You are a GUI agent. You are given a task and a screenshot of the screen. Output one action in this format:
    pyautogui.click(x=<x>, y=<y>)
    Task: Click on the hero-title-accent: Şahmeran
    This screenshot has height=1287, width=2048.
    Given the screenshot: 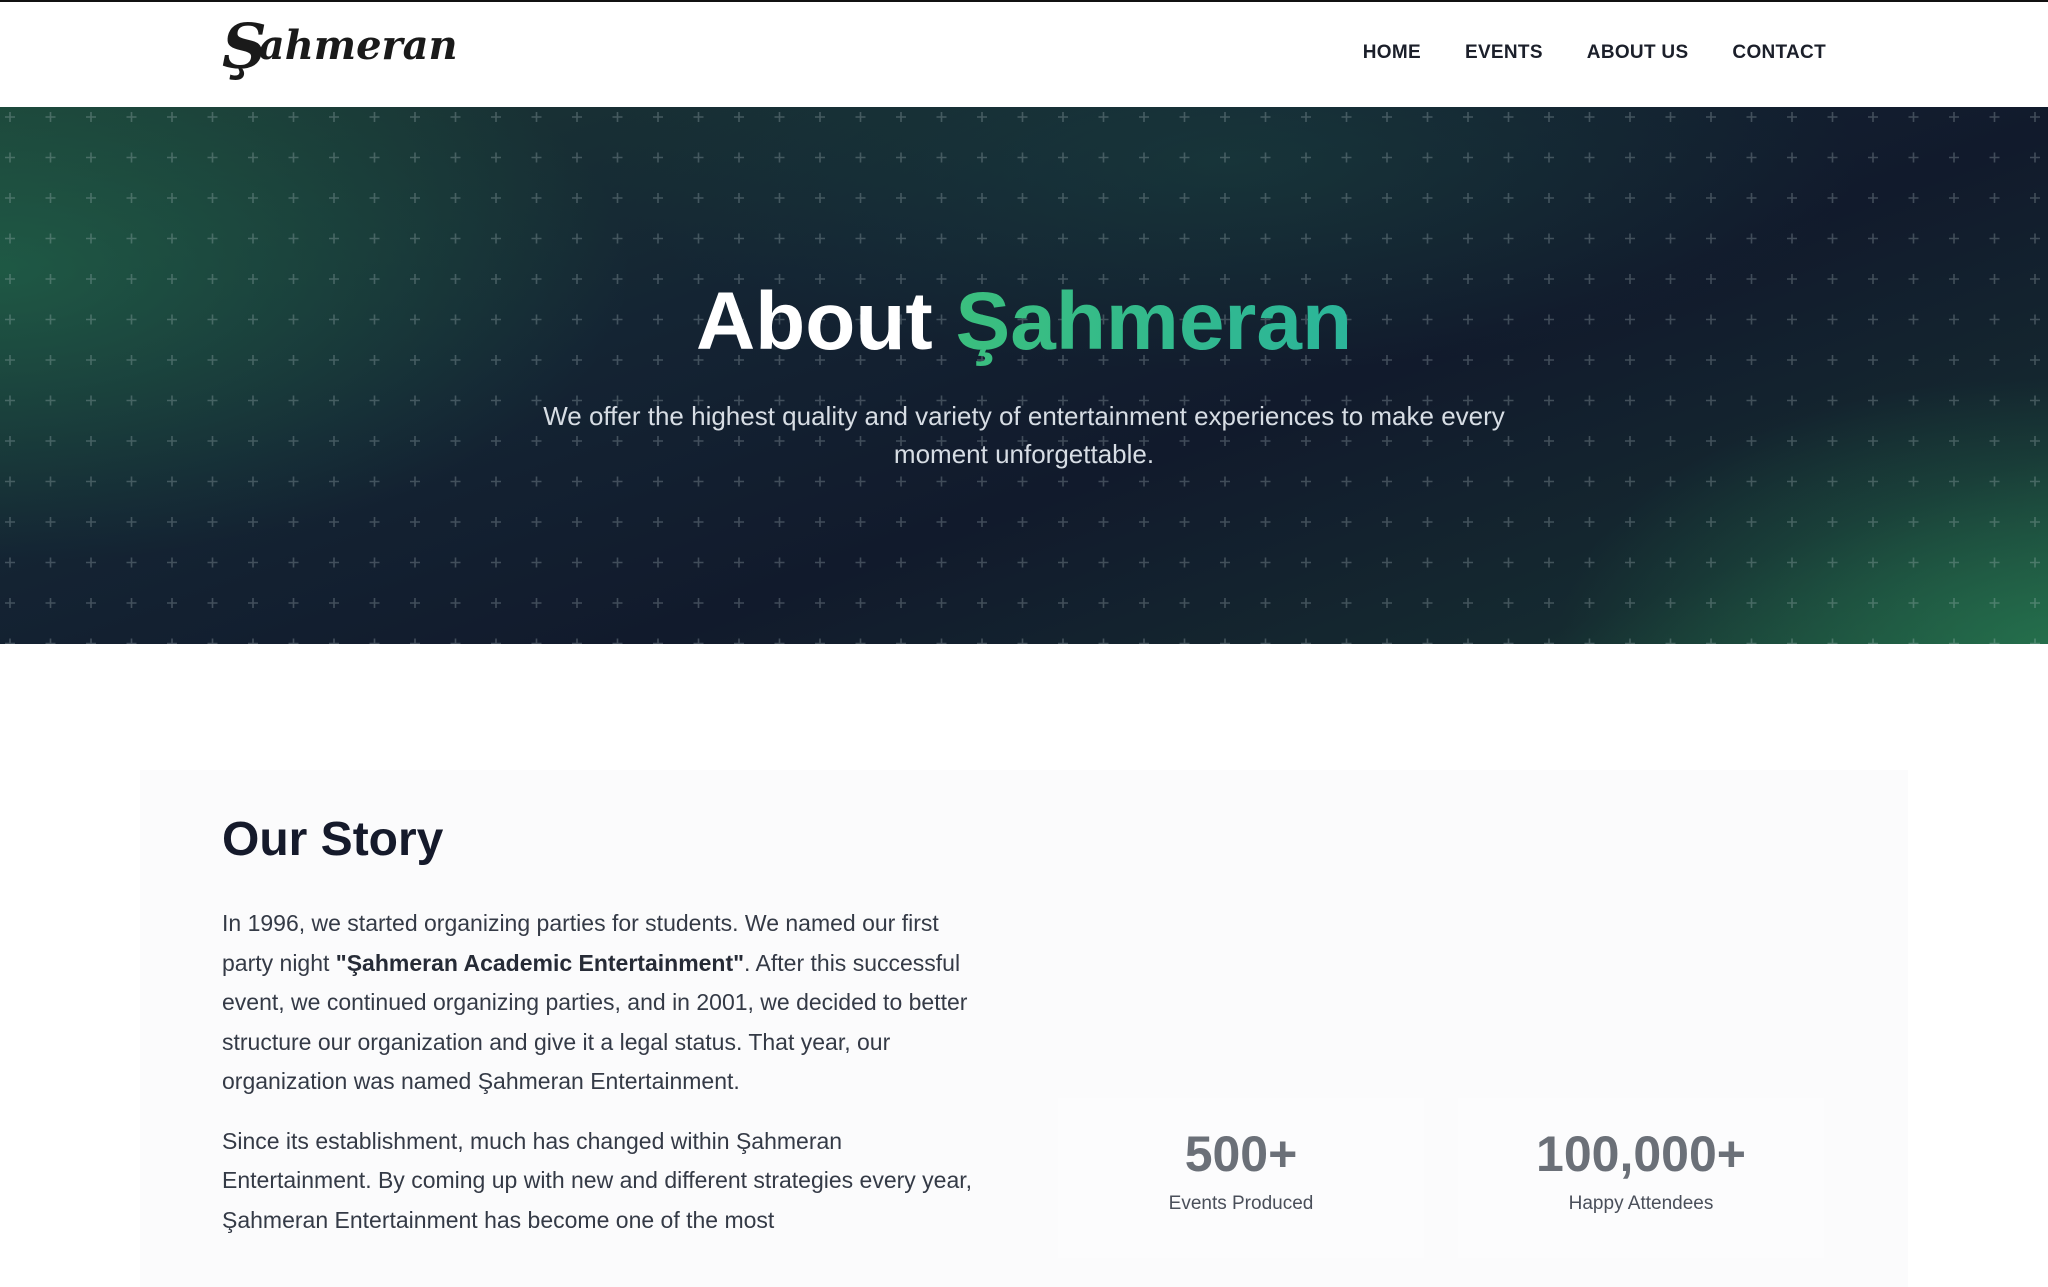 What is the action you would take?
    pyautogui.click(x=1154, y=321)
    